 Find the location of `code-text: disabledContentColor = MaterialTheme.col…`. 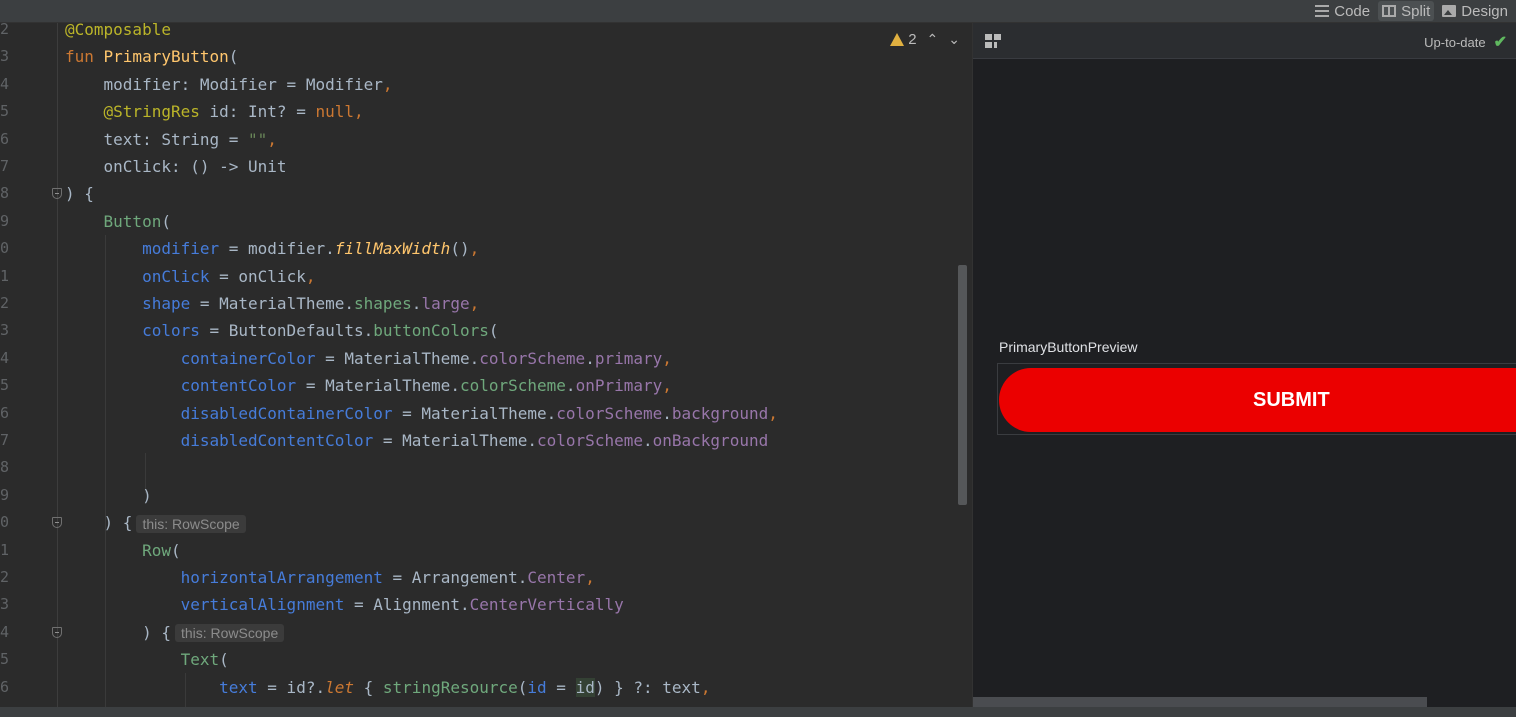

code-text: disabledContentColor = MaterialTheme.col… is located at coordinates (474, 440).